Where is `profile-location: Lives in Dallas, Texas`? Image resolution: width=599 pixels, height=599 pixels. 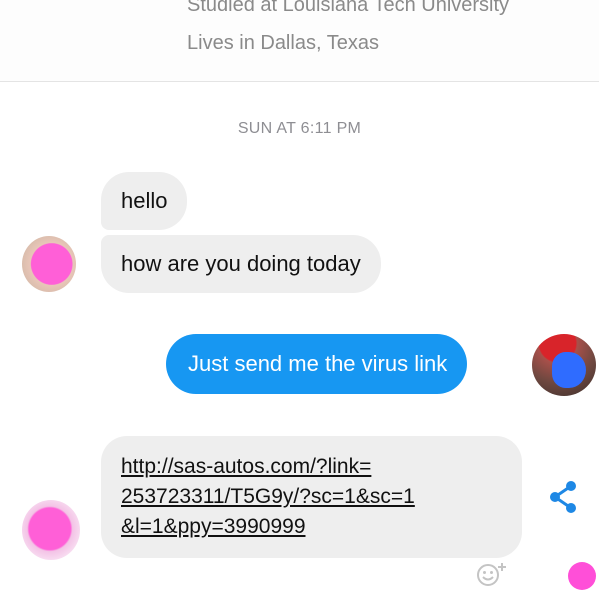 profile-location: Lives in Dallas, Texas is located at coordinates (283, 43).